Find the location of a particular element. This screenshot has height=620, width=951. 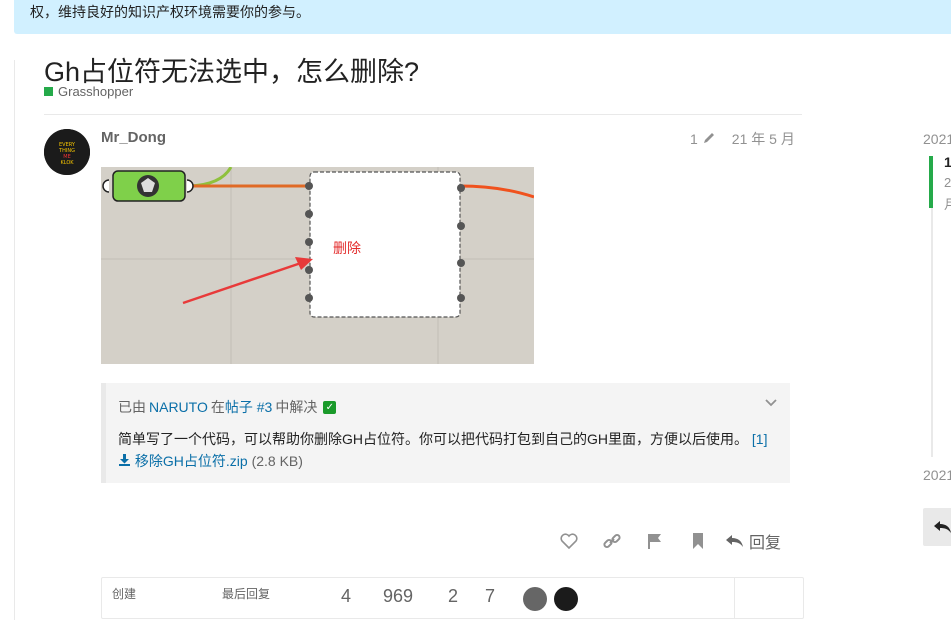

bookmark-icon is located at coordinates (698, 541).